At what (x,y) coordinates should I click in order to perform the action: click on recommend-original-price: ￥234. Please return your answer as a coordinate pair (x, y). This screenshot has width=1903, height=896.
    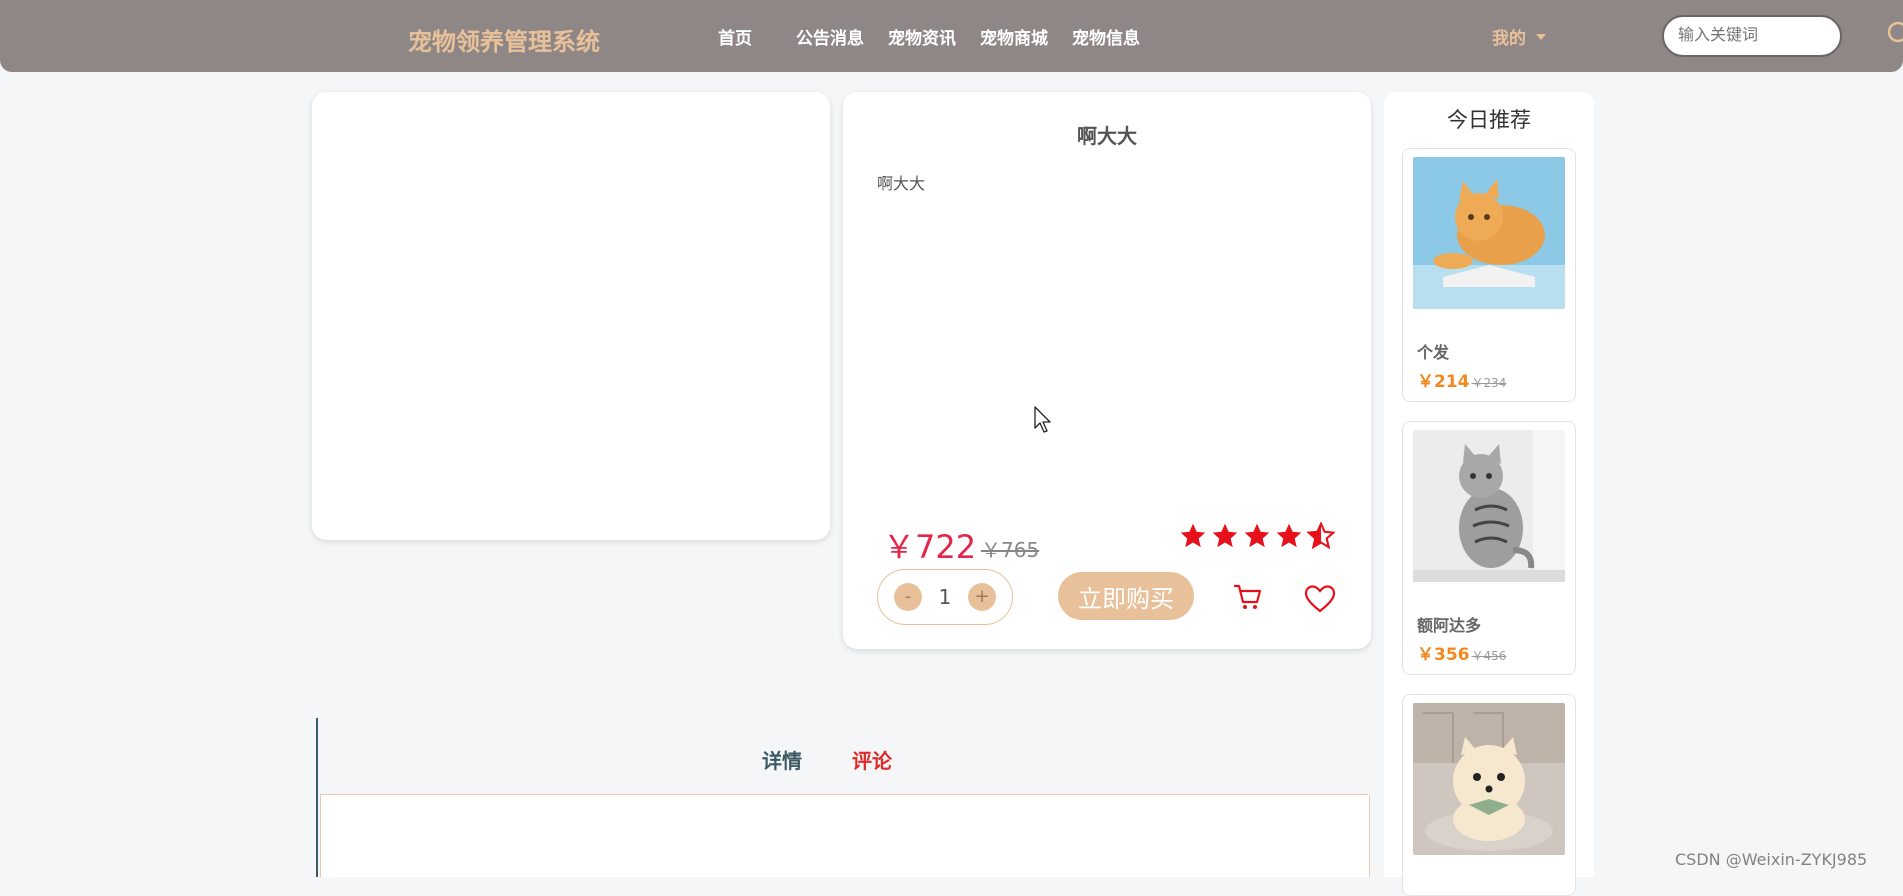
    Looking at the image, I should click on (1489, 383).